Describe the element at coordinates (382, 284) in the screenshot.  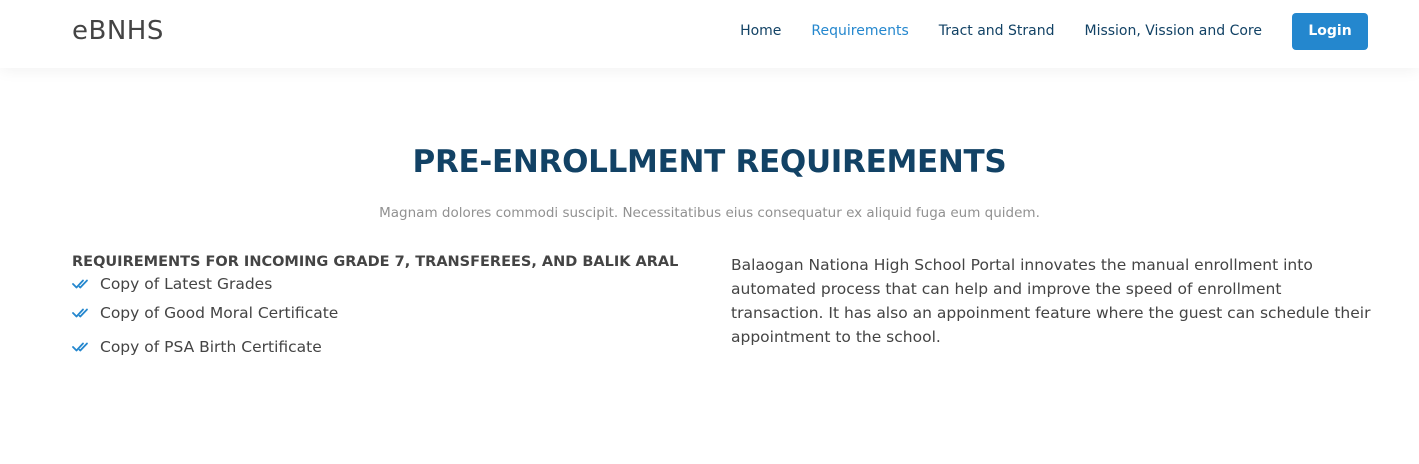
I see `list-item: Copy of Latest Grades` at that location.